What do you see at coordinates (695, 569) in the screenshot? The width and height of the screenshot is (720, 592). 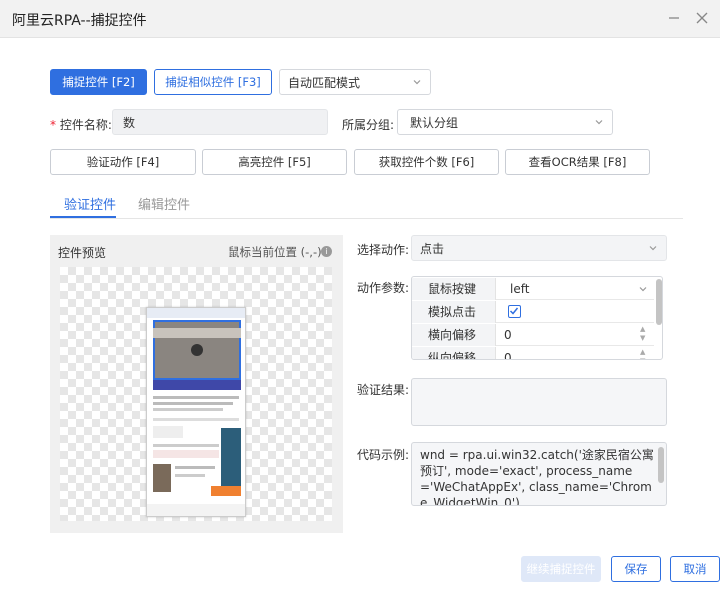 I see `cancel-button: 取消` at bounding box center [695, 569].